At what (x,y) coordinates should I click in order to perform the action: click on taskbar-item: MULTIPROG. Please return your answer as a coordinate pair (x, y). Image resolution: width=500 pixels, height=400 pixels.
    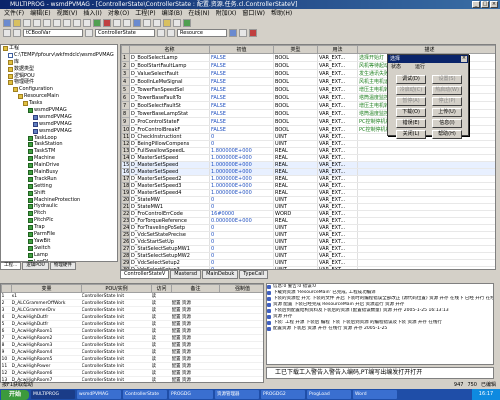
    Looking at the image, I should click on (53, 394).